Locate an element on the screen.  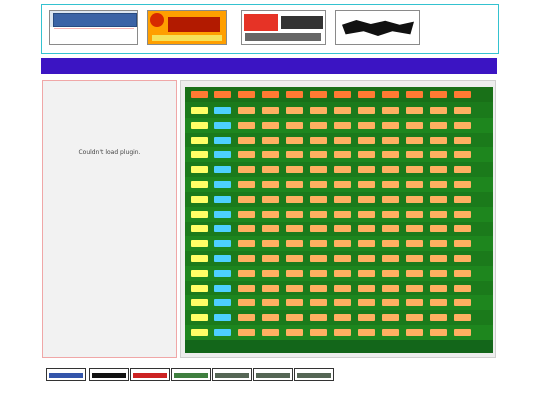
sohu-alumni-logo is located at coordinates (187, 27).